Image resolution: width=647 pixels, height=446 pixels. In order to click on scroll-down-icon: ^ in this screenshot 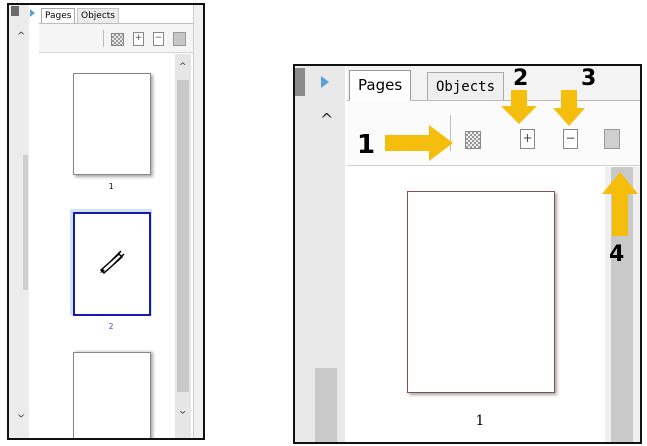, I will do `click(183, 409)`.